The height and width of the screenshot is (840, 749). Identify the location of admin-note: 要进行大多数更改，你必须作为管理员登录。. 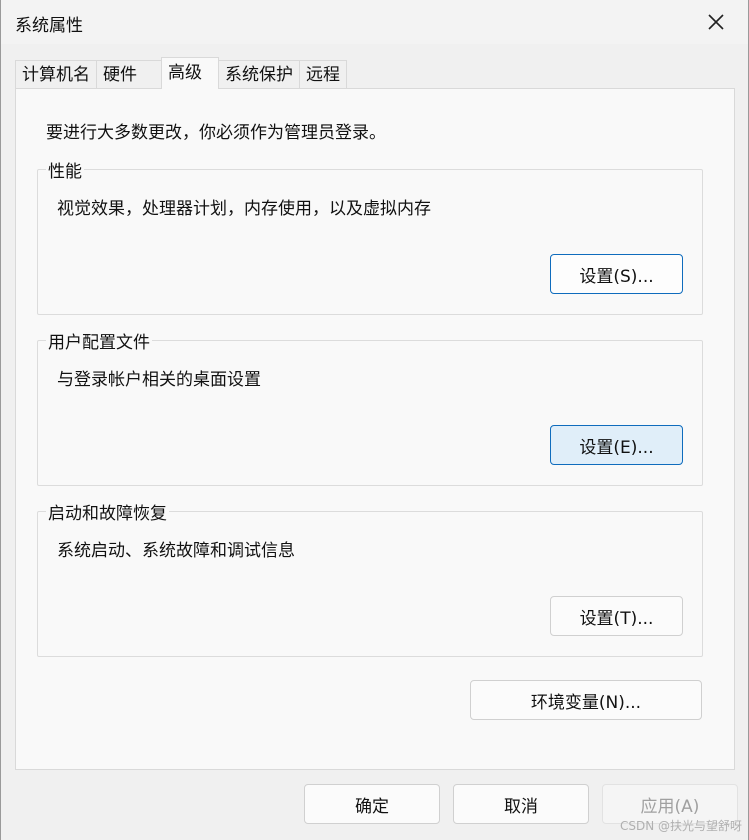
(216, 133).